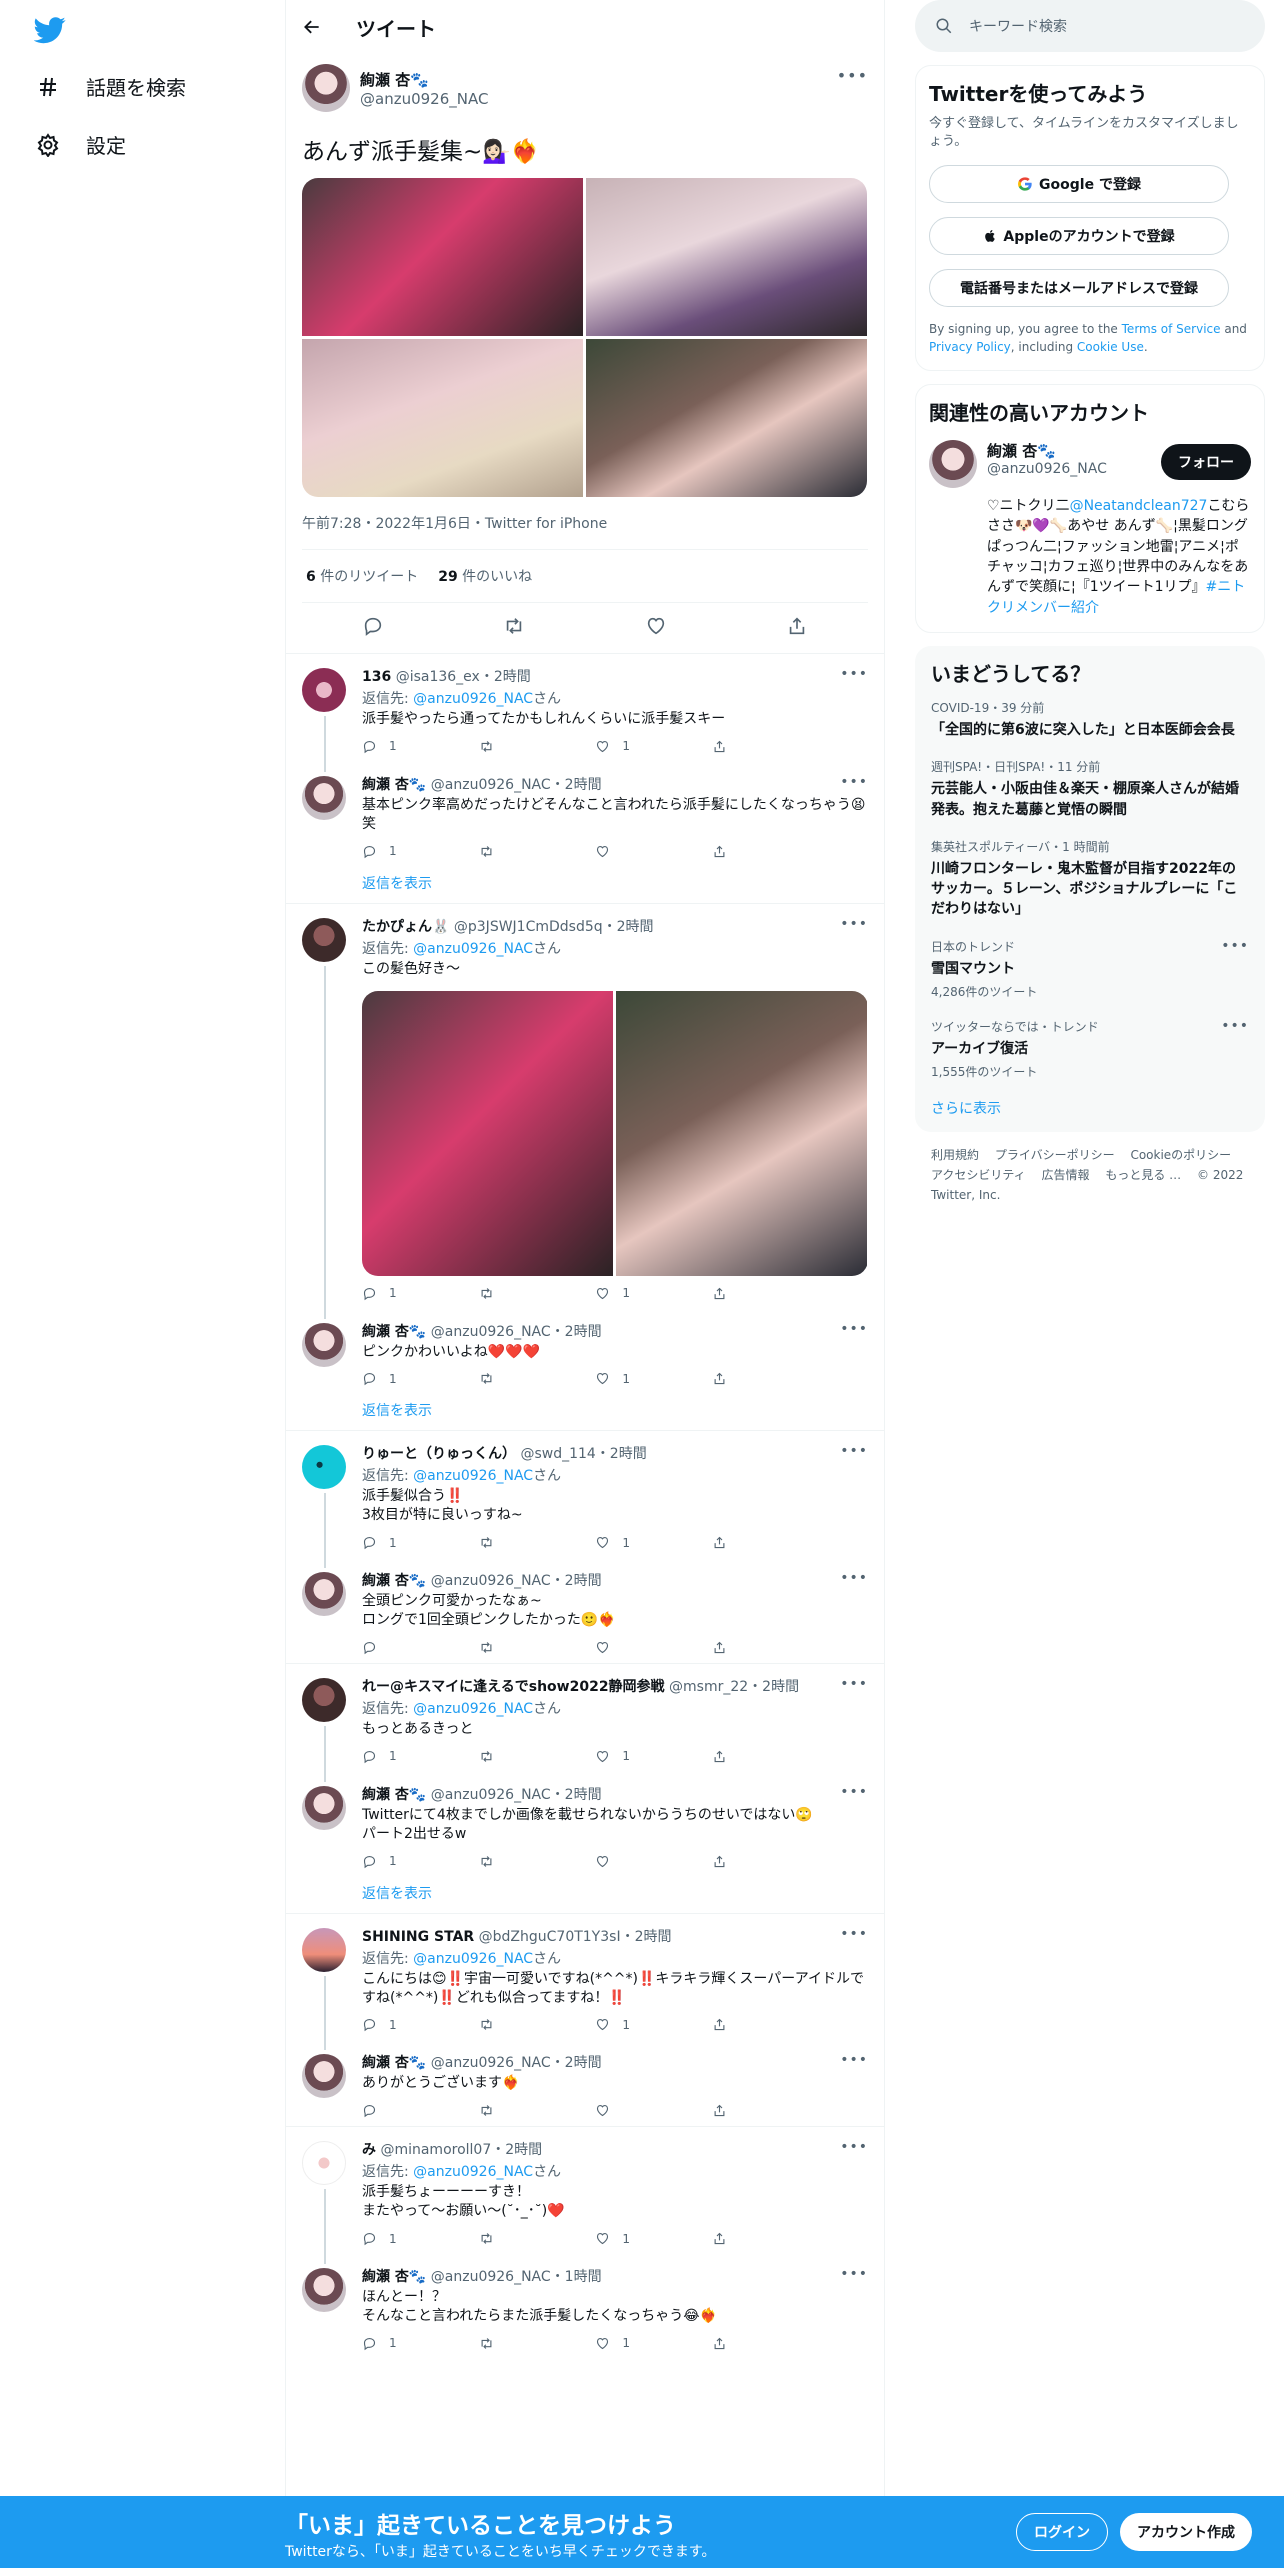  What do you see at coordinates (528, 927) in the screenshot?
I see `reply-author-handle: @p3JSWJ1CmDdsd5q` at bounding box center [528, 927].